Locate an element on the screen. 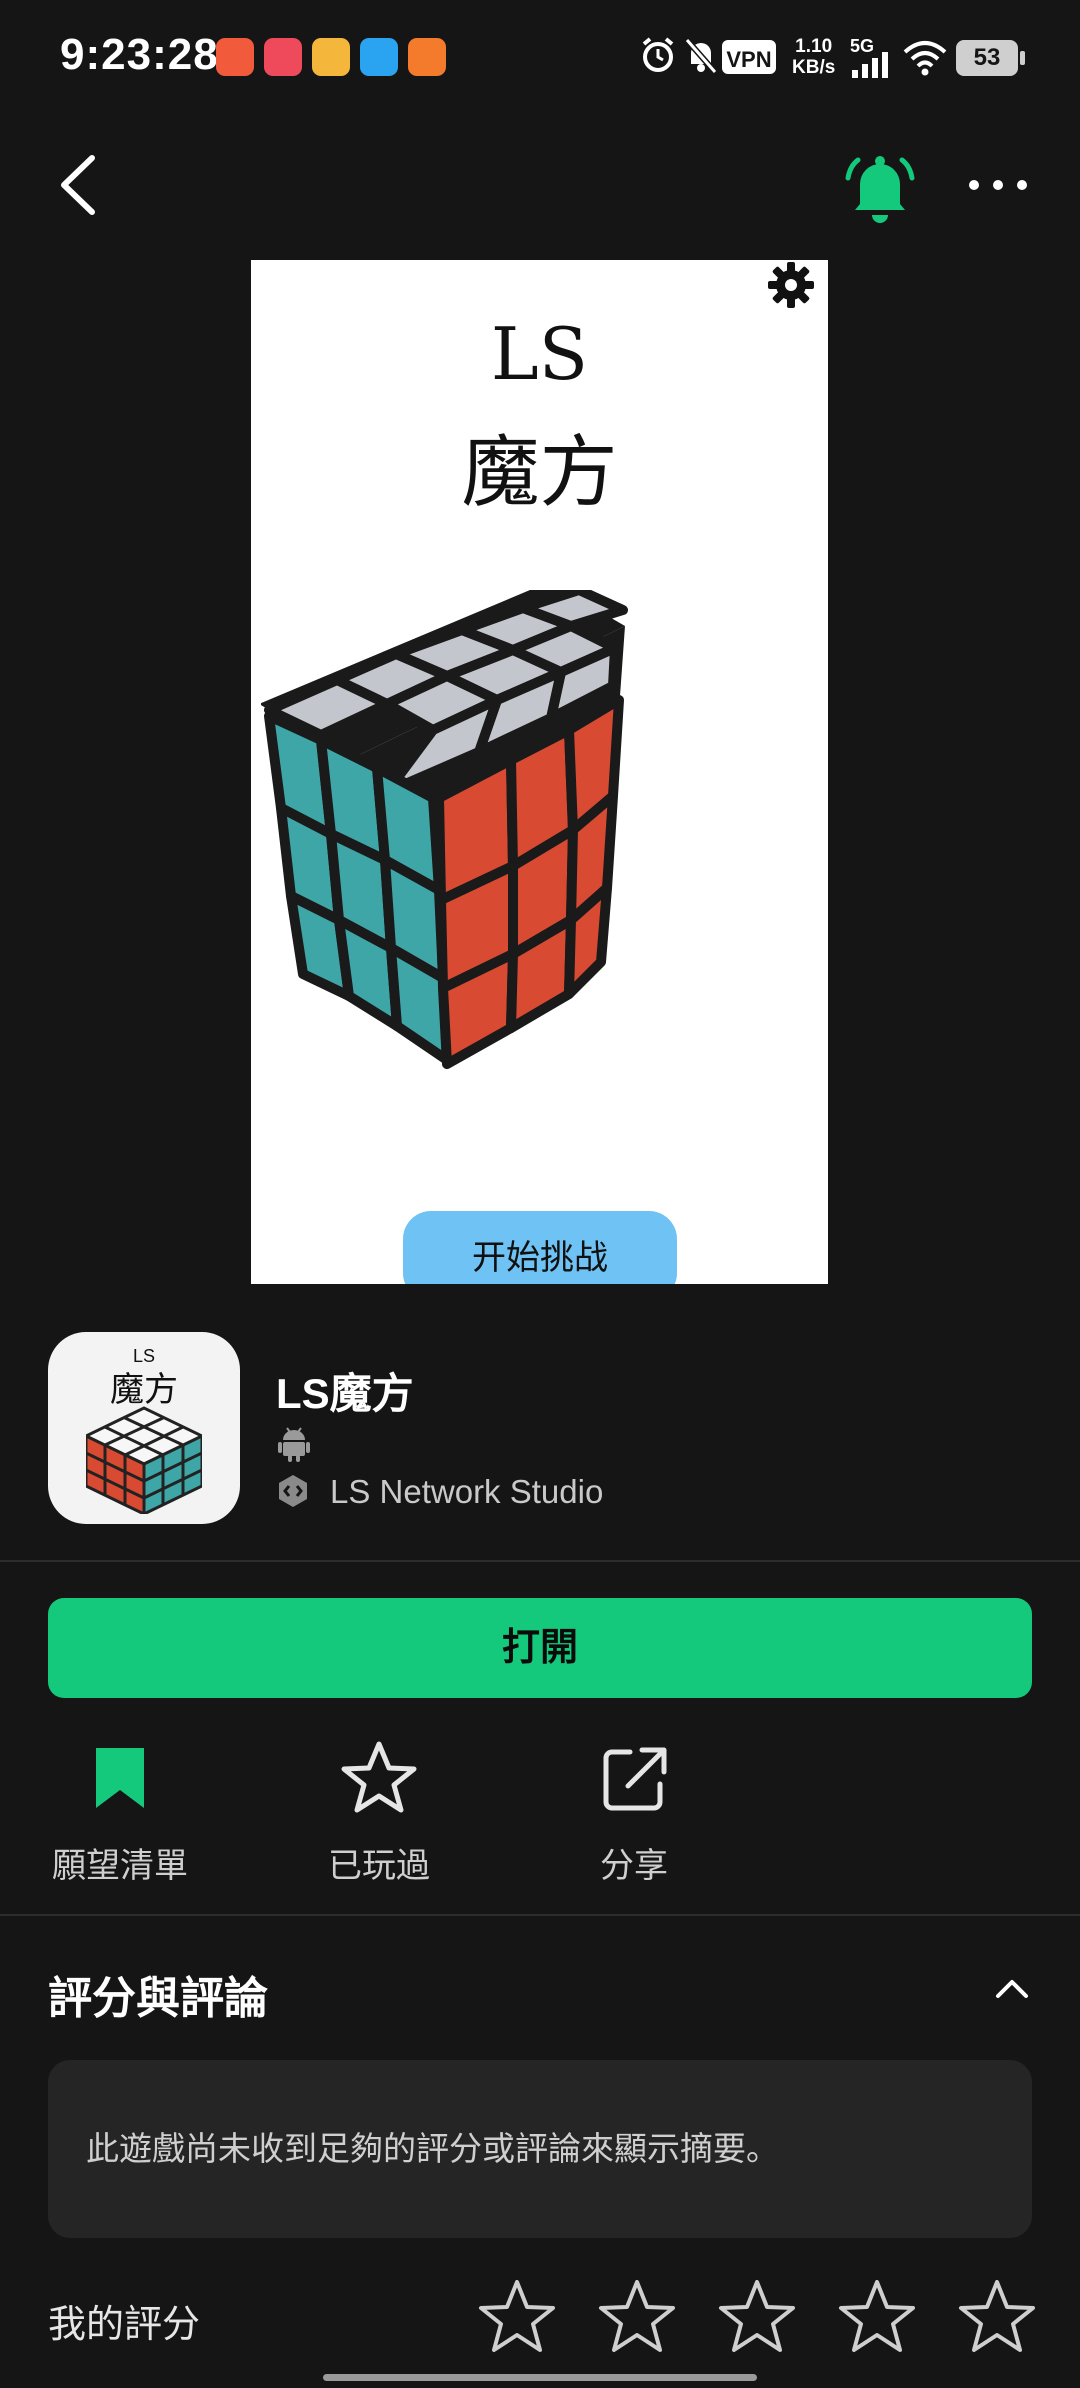  status-time: 9:23:28 is located at coordinates (139, 54).